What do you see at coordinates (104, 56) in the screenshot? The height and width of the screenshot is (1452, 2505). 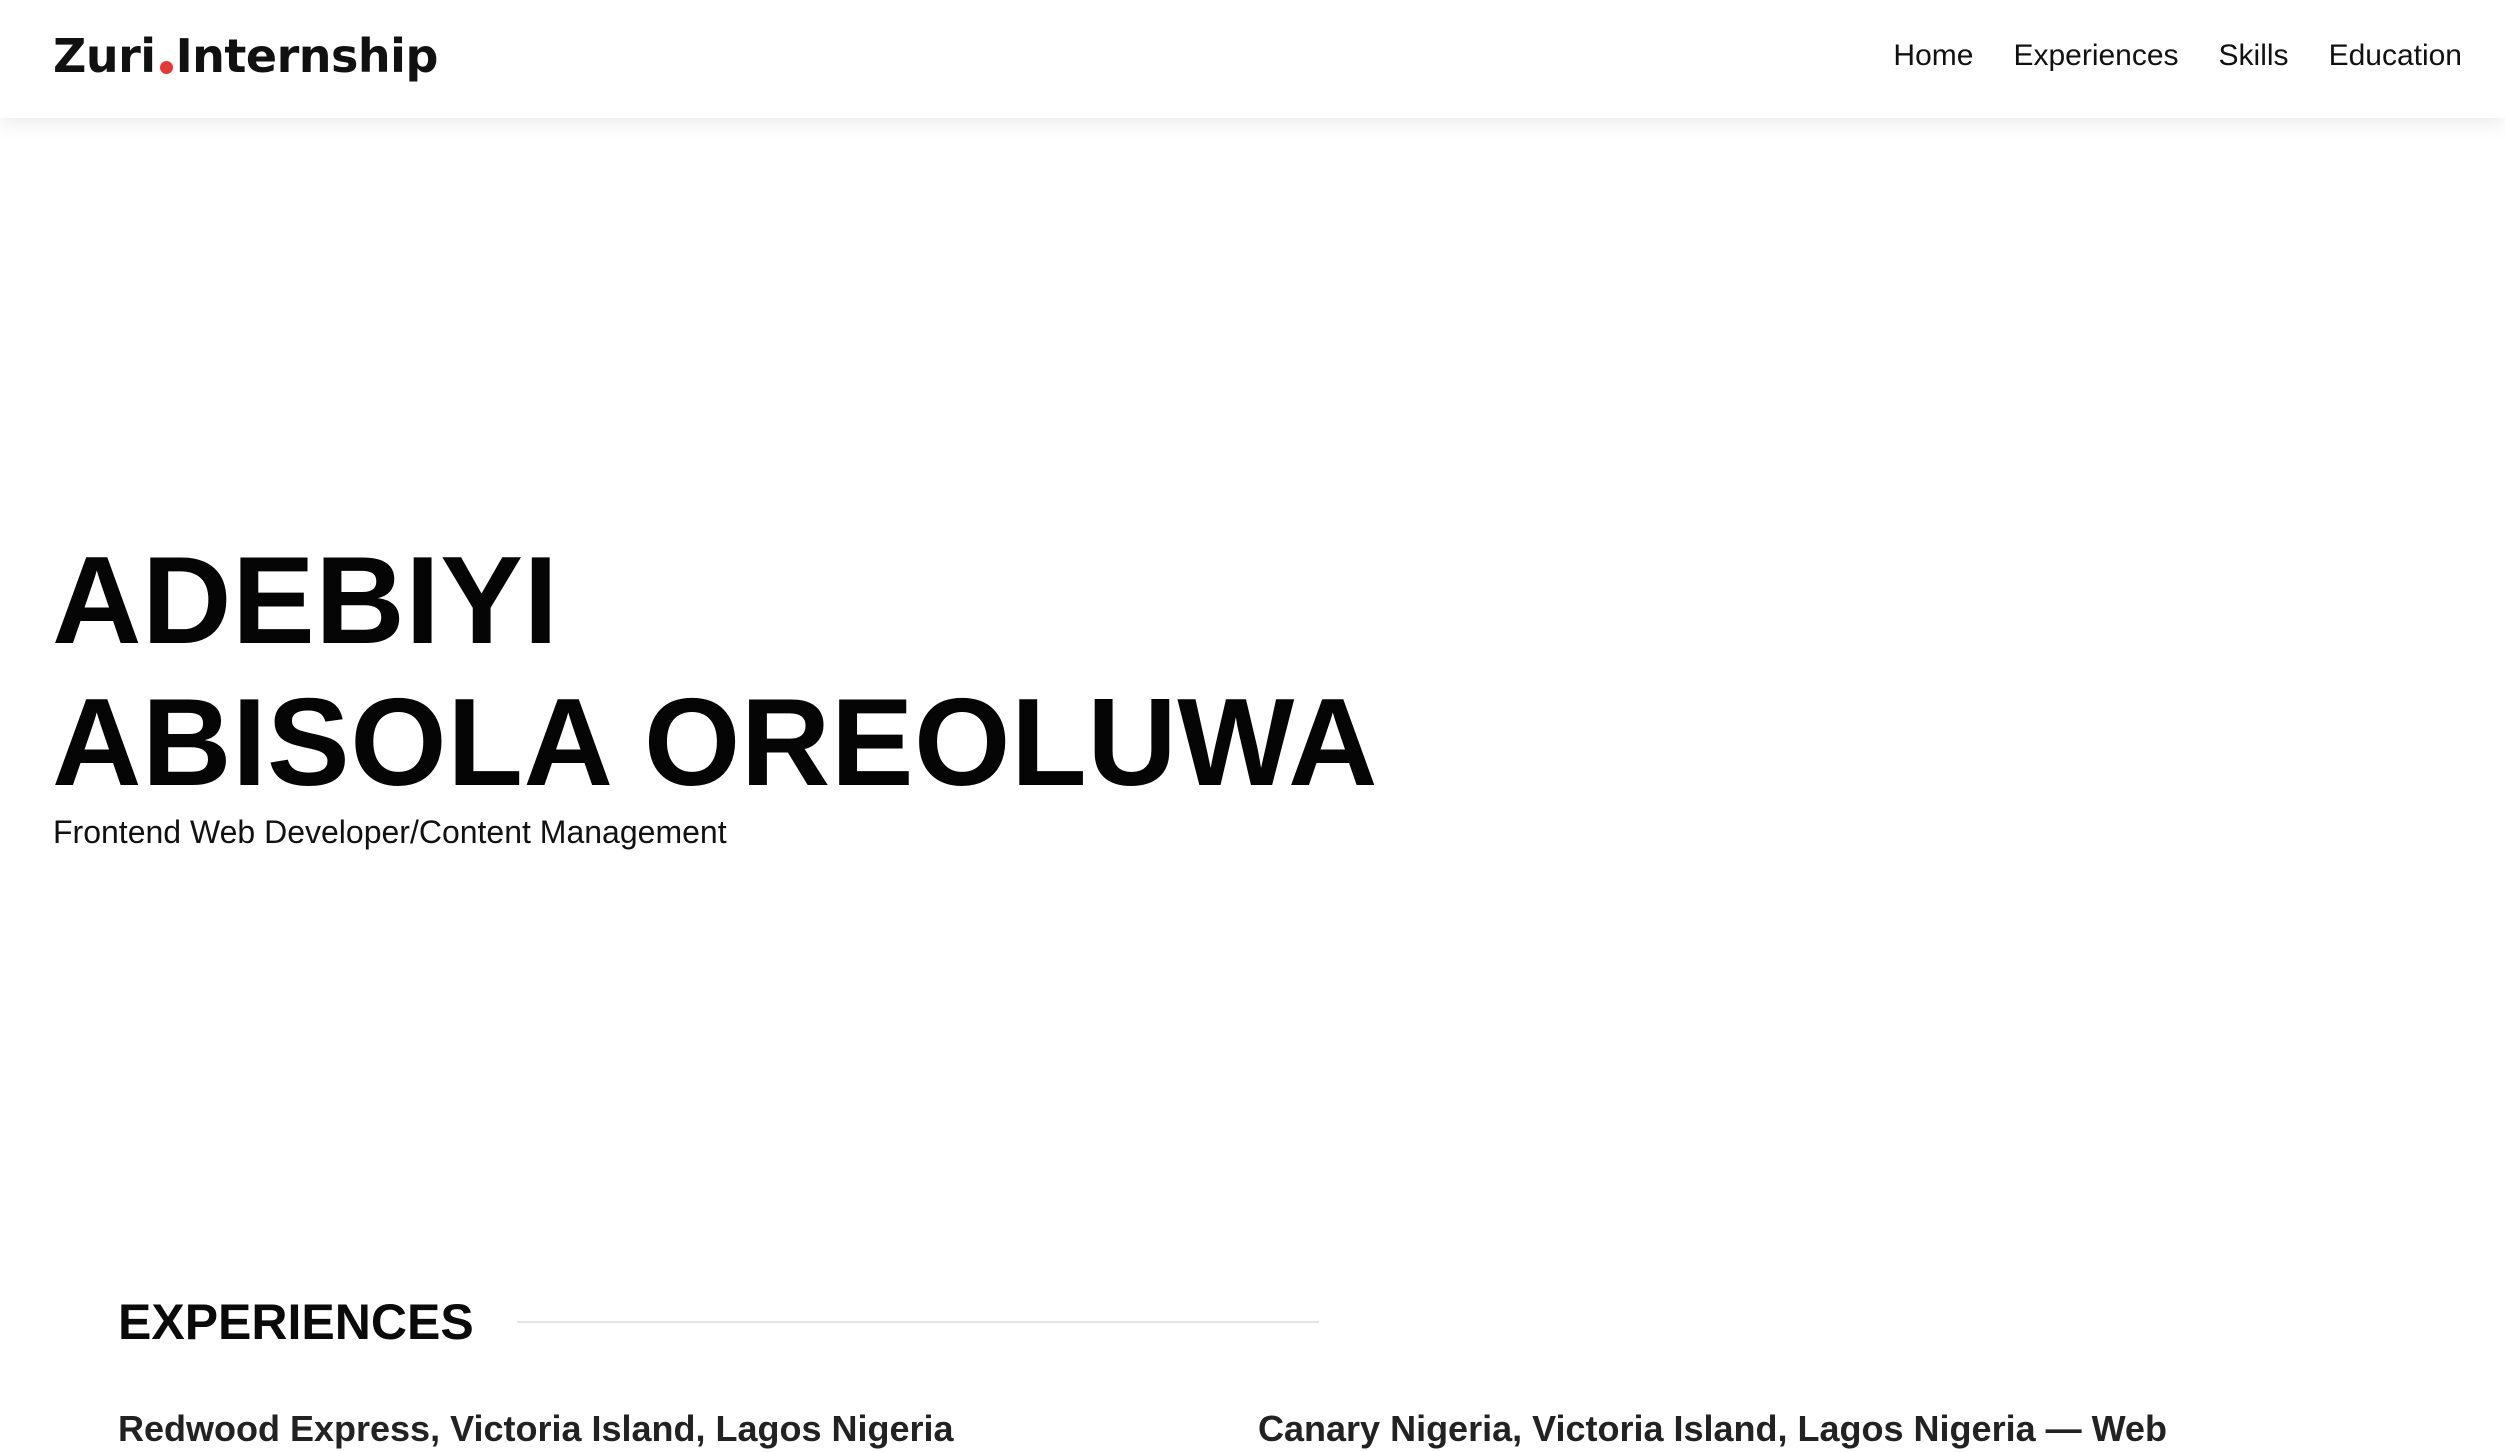 I see `logo-text-zuri: Zuri` at bounding box center [104, 56].